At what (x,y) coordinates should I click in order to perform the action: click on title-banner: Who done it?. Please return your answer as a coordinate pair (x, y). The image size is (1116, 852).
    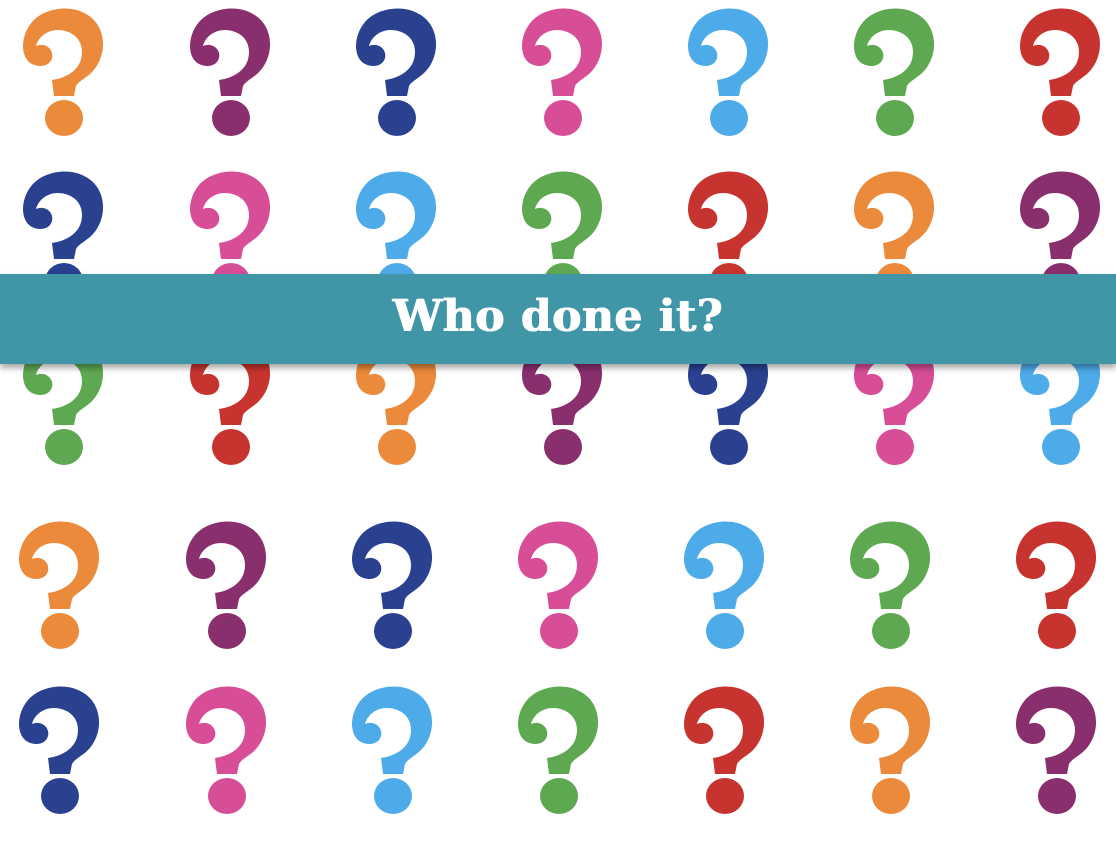
    Looking at the image, I should click on (558, 319).